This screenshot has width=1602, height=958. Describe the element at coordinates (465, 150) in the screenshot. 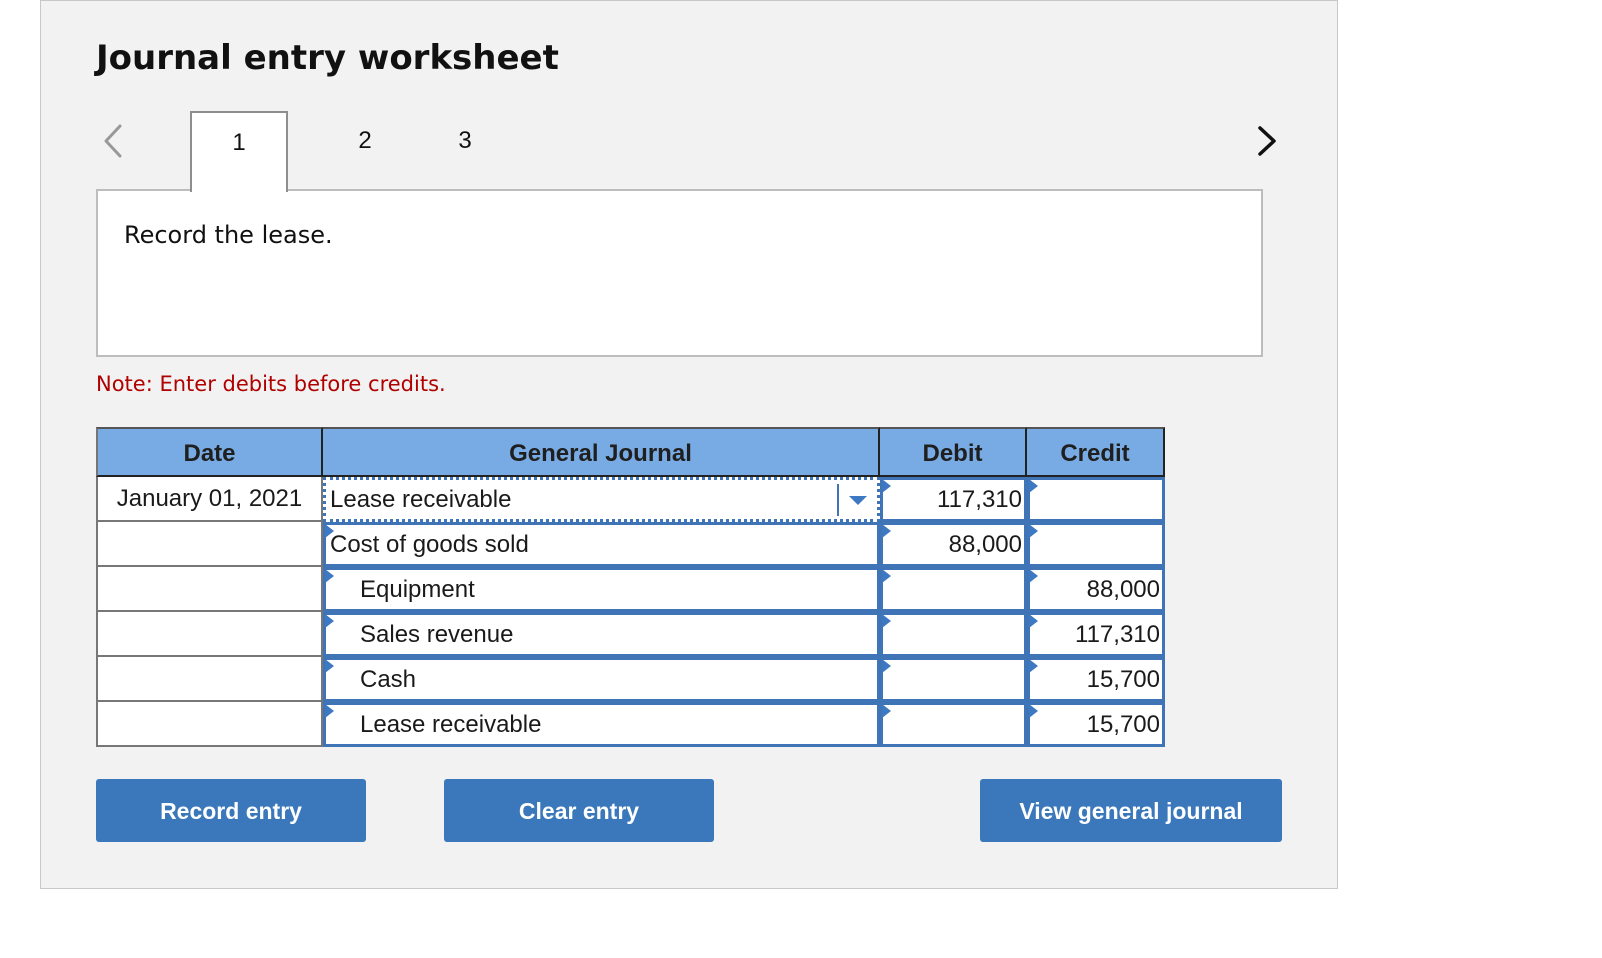

I see `tab-3: 3` at that location.